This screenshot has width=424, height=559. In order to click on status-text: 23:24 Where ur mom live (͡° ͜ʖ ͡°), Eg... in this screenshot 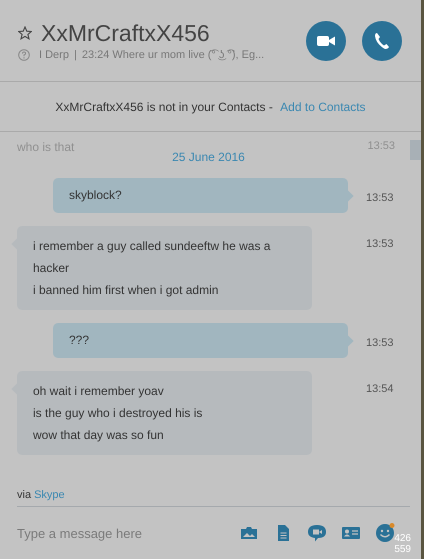, I will do `click(173, 55)`.